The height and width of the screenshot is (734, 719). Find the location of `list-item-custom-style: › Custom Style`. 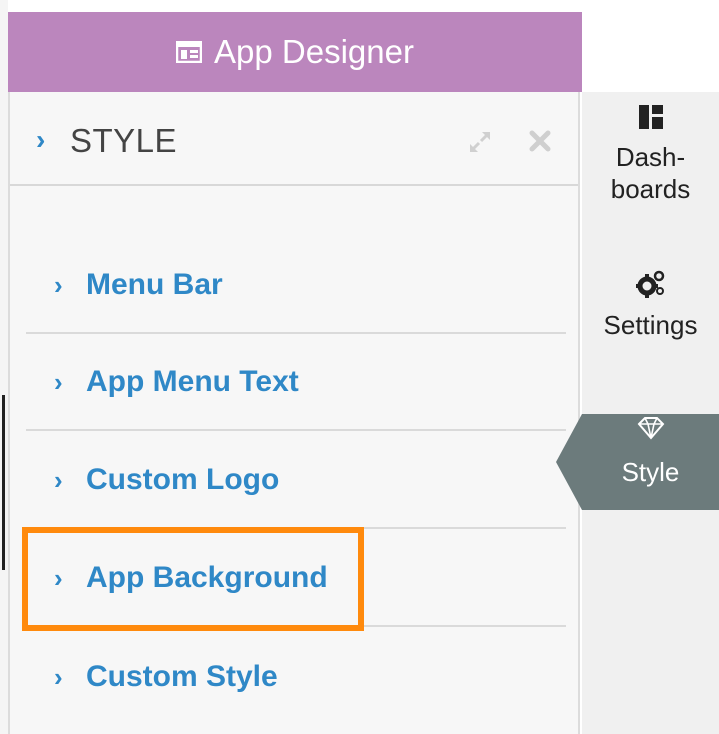

list-item-custom-style: › Custom Style is located at coordinates (296, 677).